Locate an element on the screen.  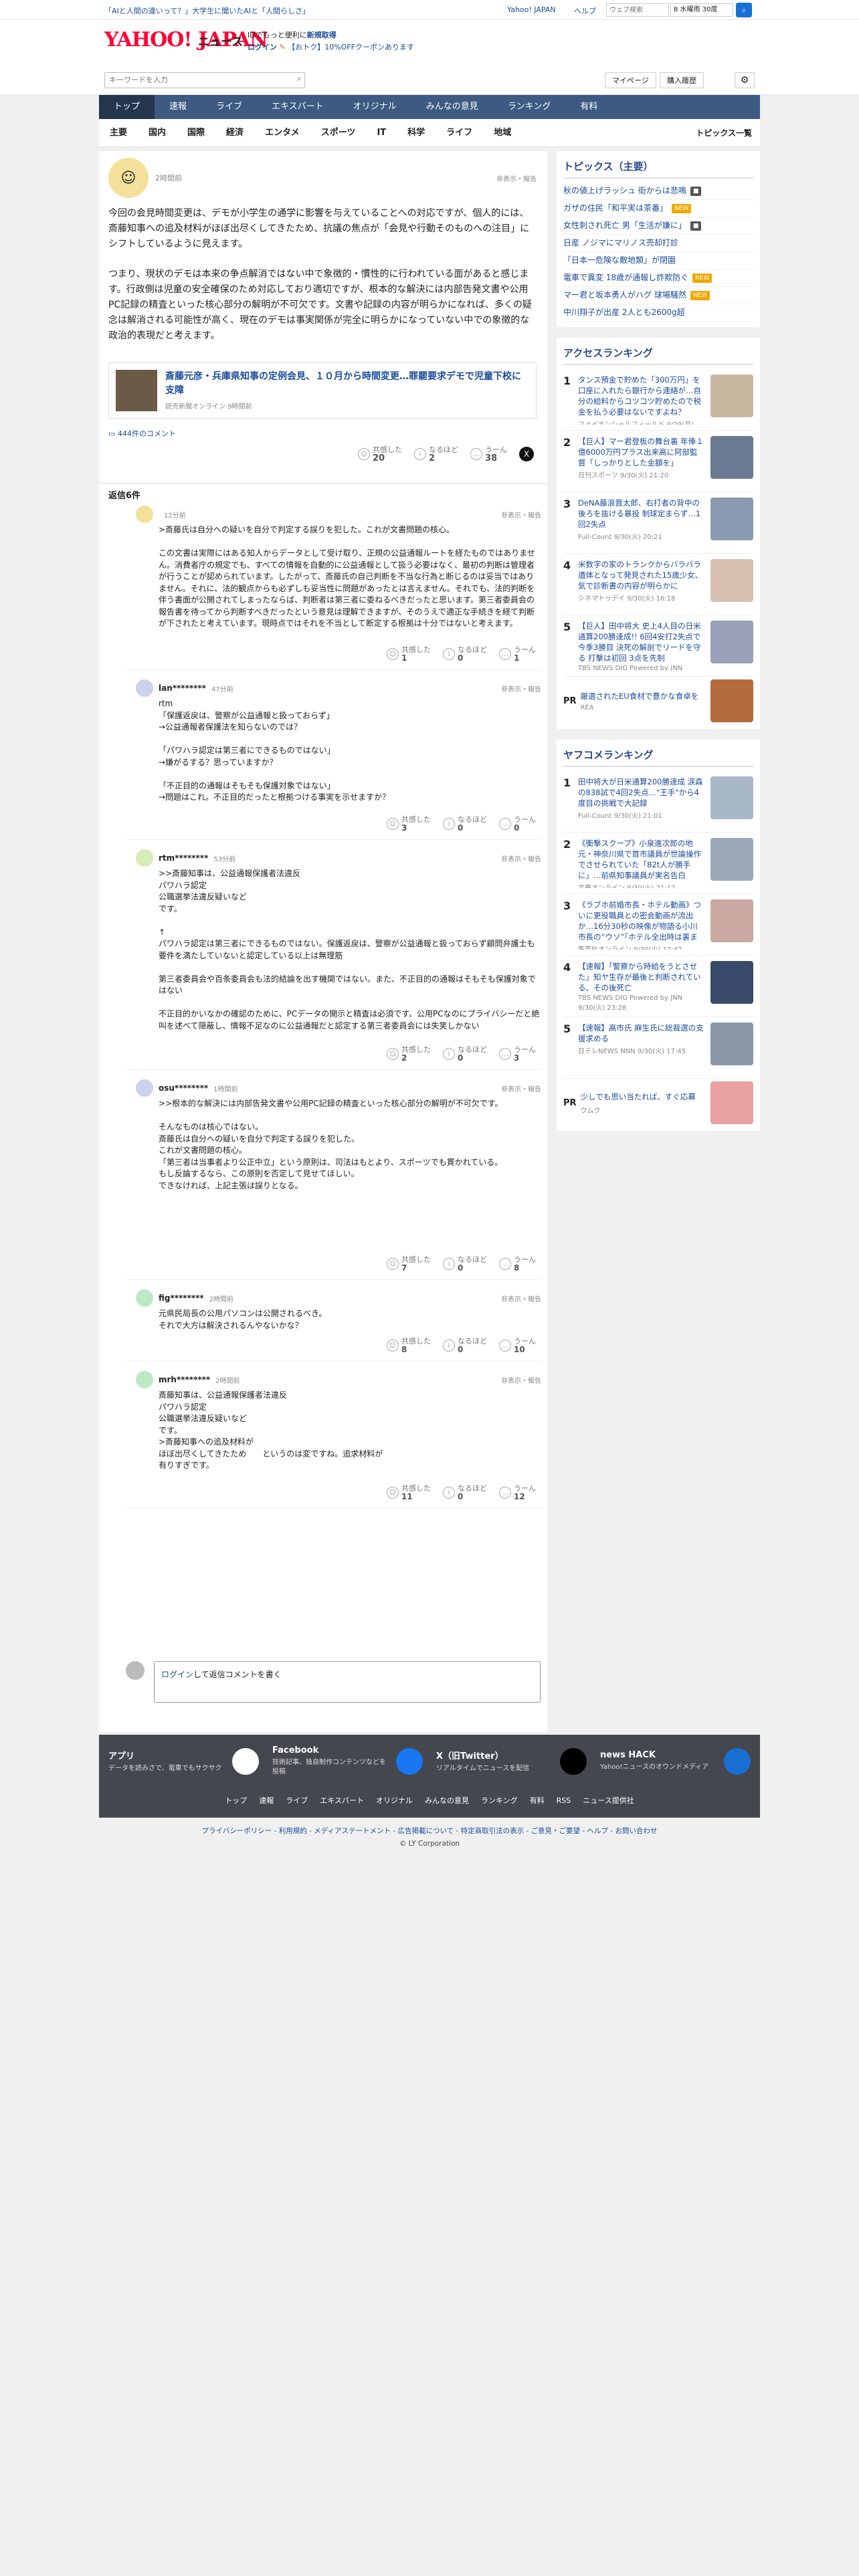
hmm-button: … うーん 1 is located at coordinates (518, 654).